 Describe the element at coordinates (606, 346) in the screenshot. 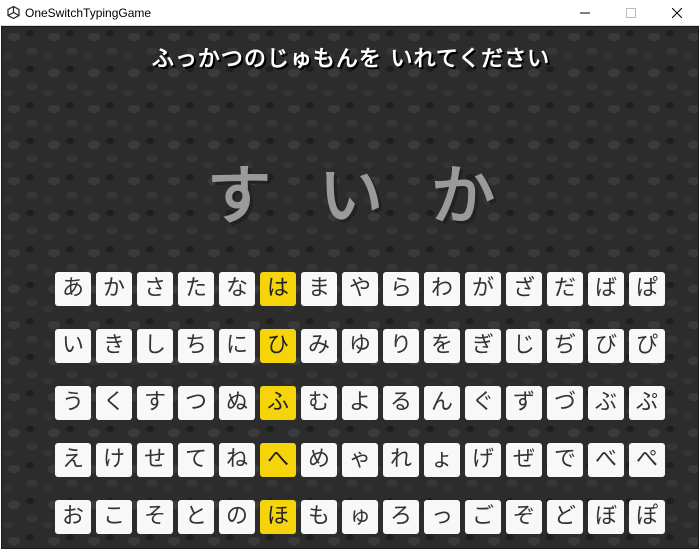

I see `kana-key: び` at that location.